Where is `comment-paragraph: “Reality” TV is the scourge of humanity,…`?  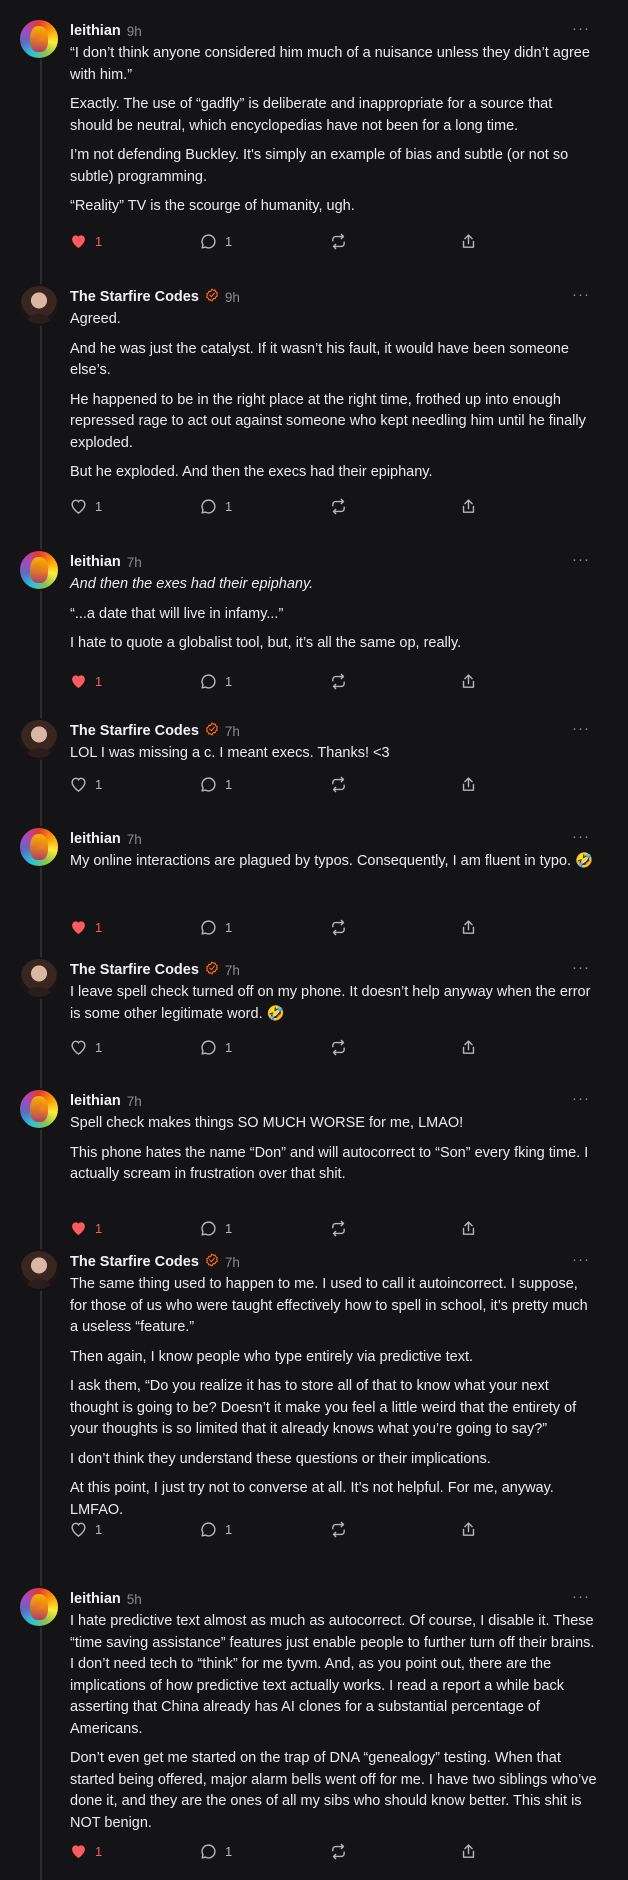
comment-paragraph: “Reality” TV is the scourge of humanity,… is located at coordinates (212, 206).